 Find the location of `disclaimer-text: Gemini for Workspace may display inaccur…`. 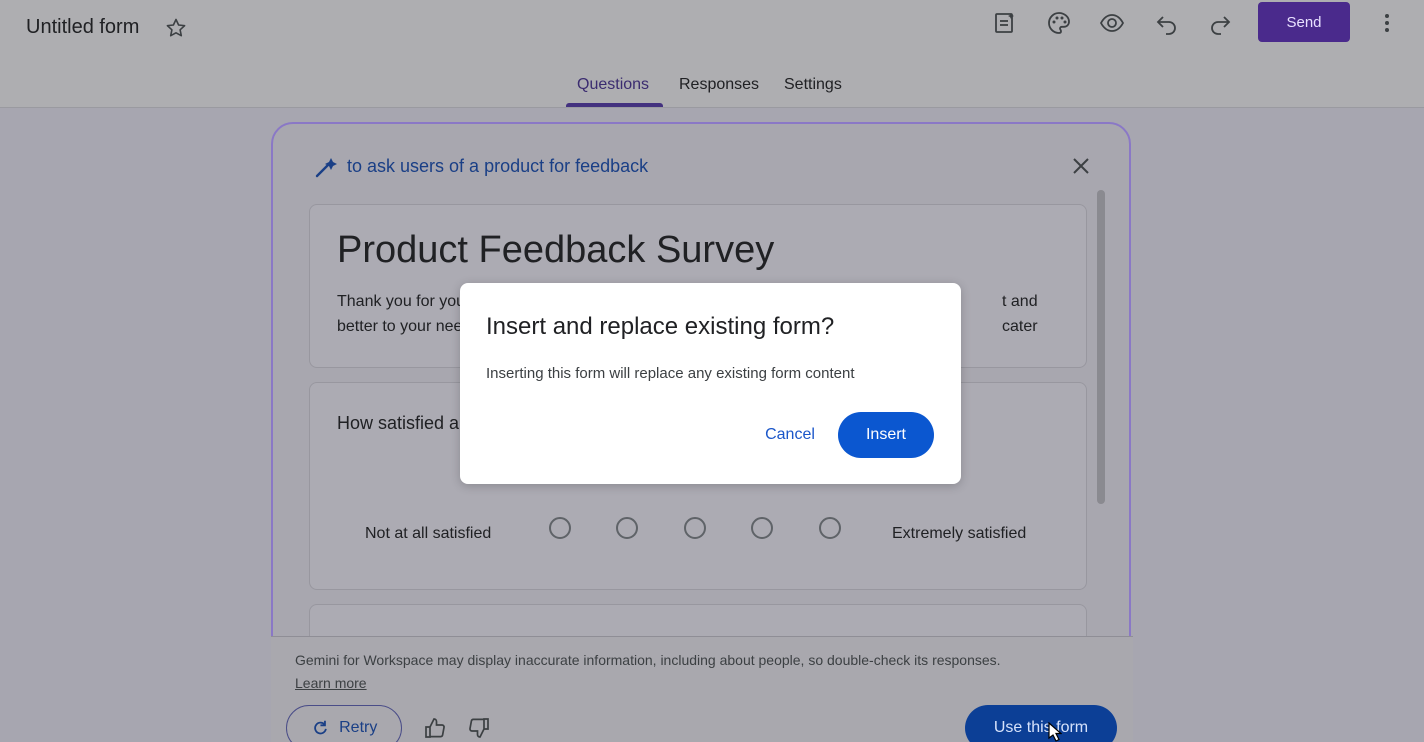

disclaimer-text: Gemini for Workspace may display inaccur… is located at coordinates (648, 660).